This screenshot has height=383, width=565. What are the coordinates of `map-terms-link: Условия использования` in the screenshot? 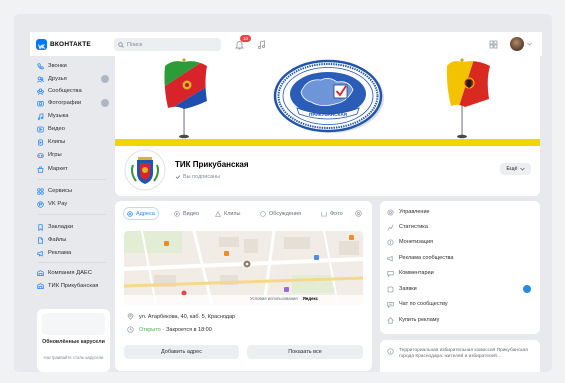 It's located at (274, 298).